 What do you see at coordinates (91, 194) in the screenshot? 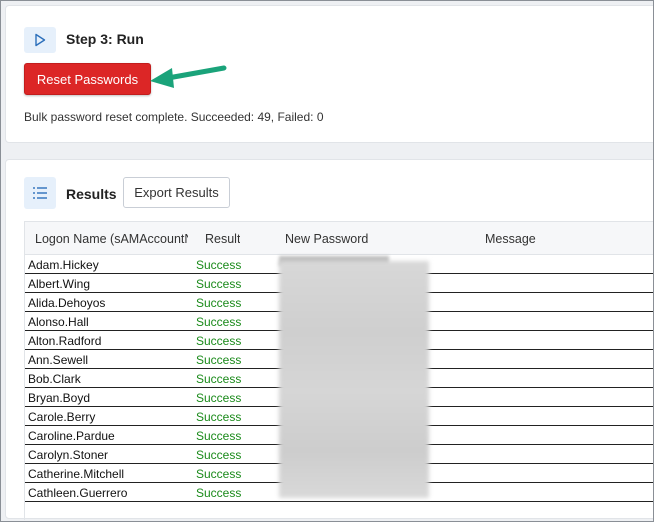
I see `results-title: Results` at bounding box center [91, 194].